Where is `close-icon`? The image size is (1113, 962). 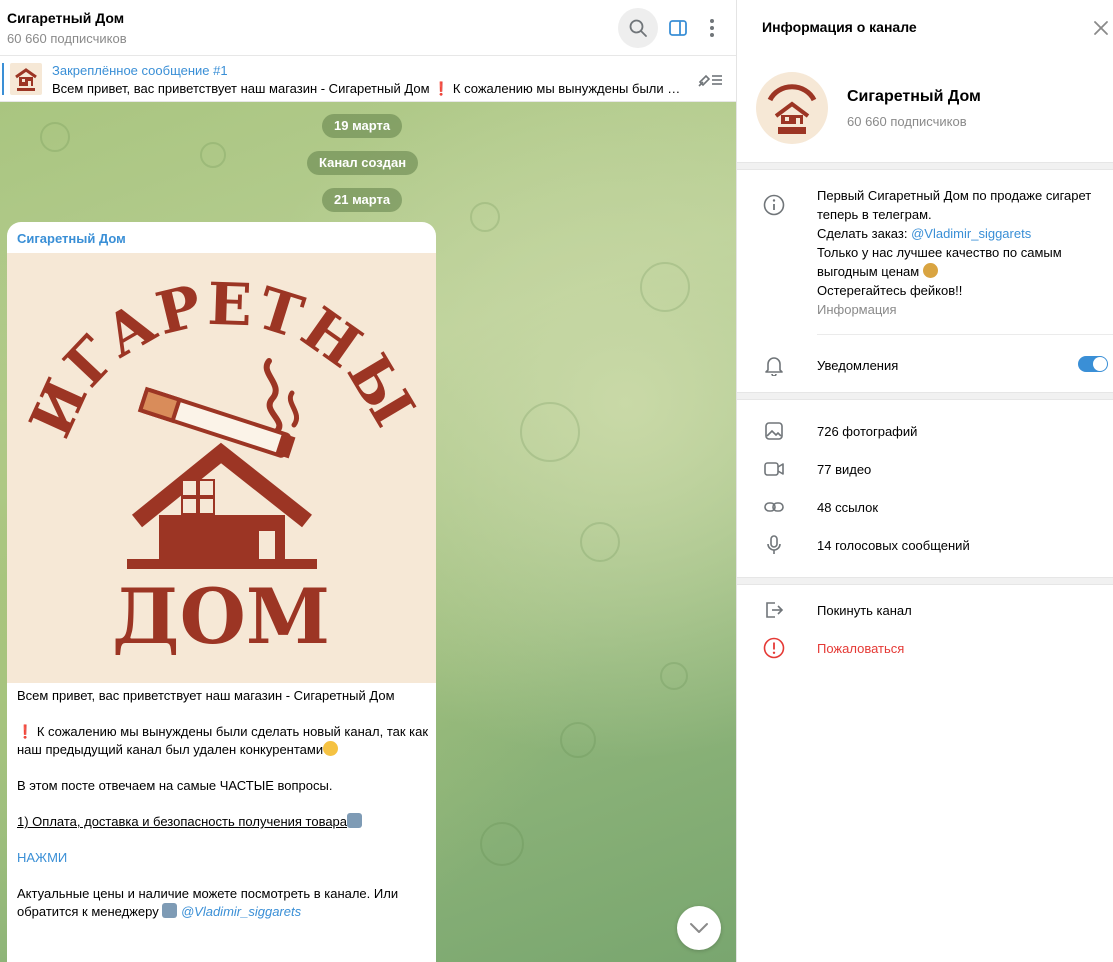 close-icon is located at coordinates (1101, 28).